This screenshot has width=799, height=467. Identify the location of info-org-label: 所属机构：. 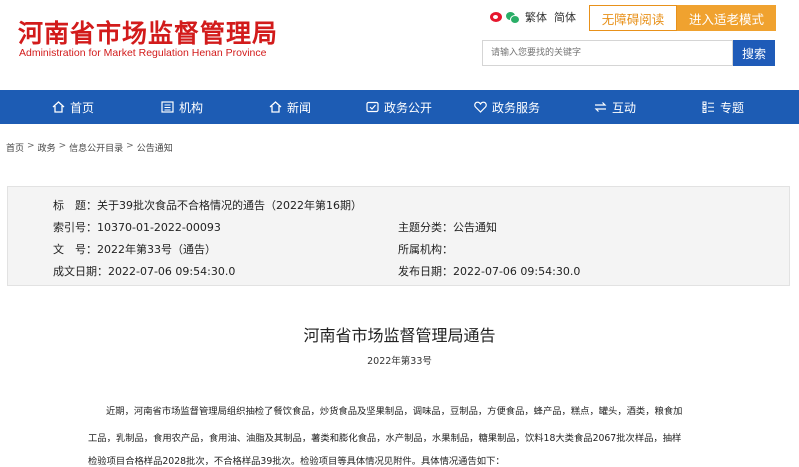
(425, 249).